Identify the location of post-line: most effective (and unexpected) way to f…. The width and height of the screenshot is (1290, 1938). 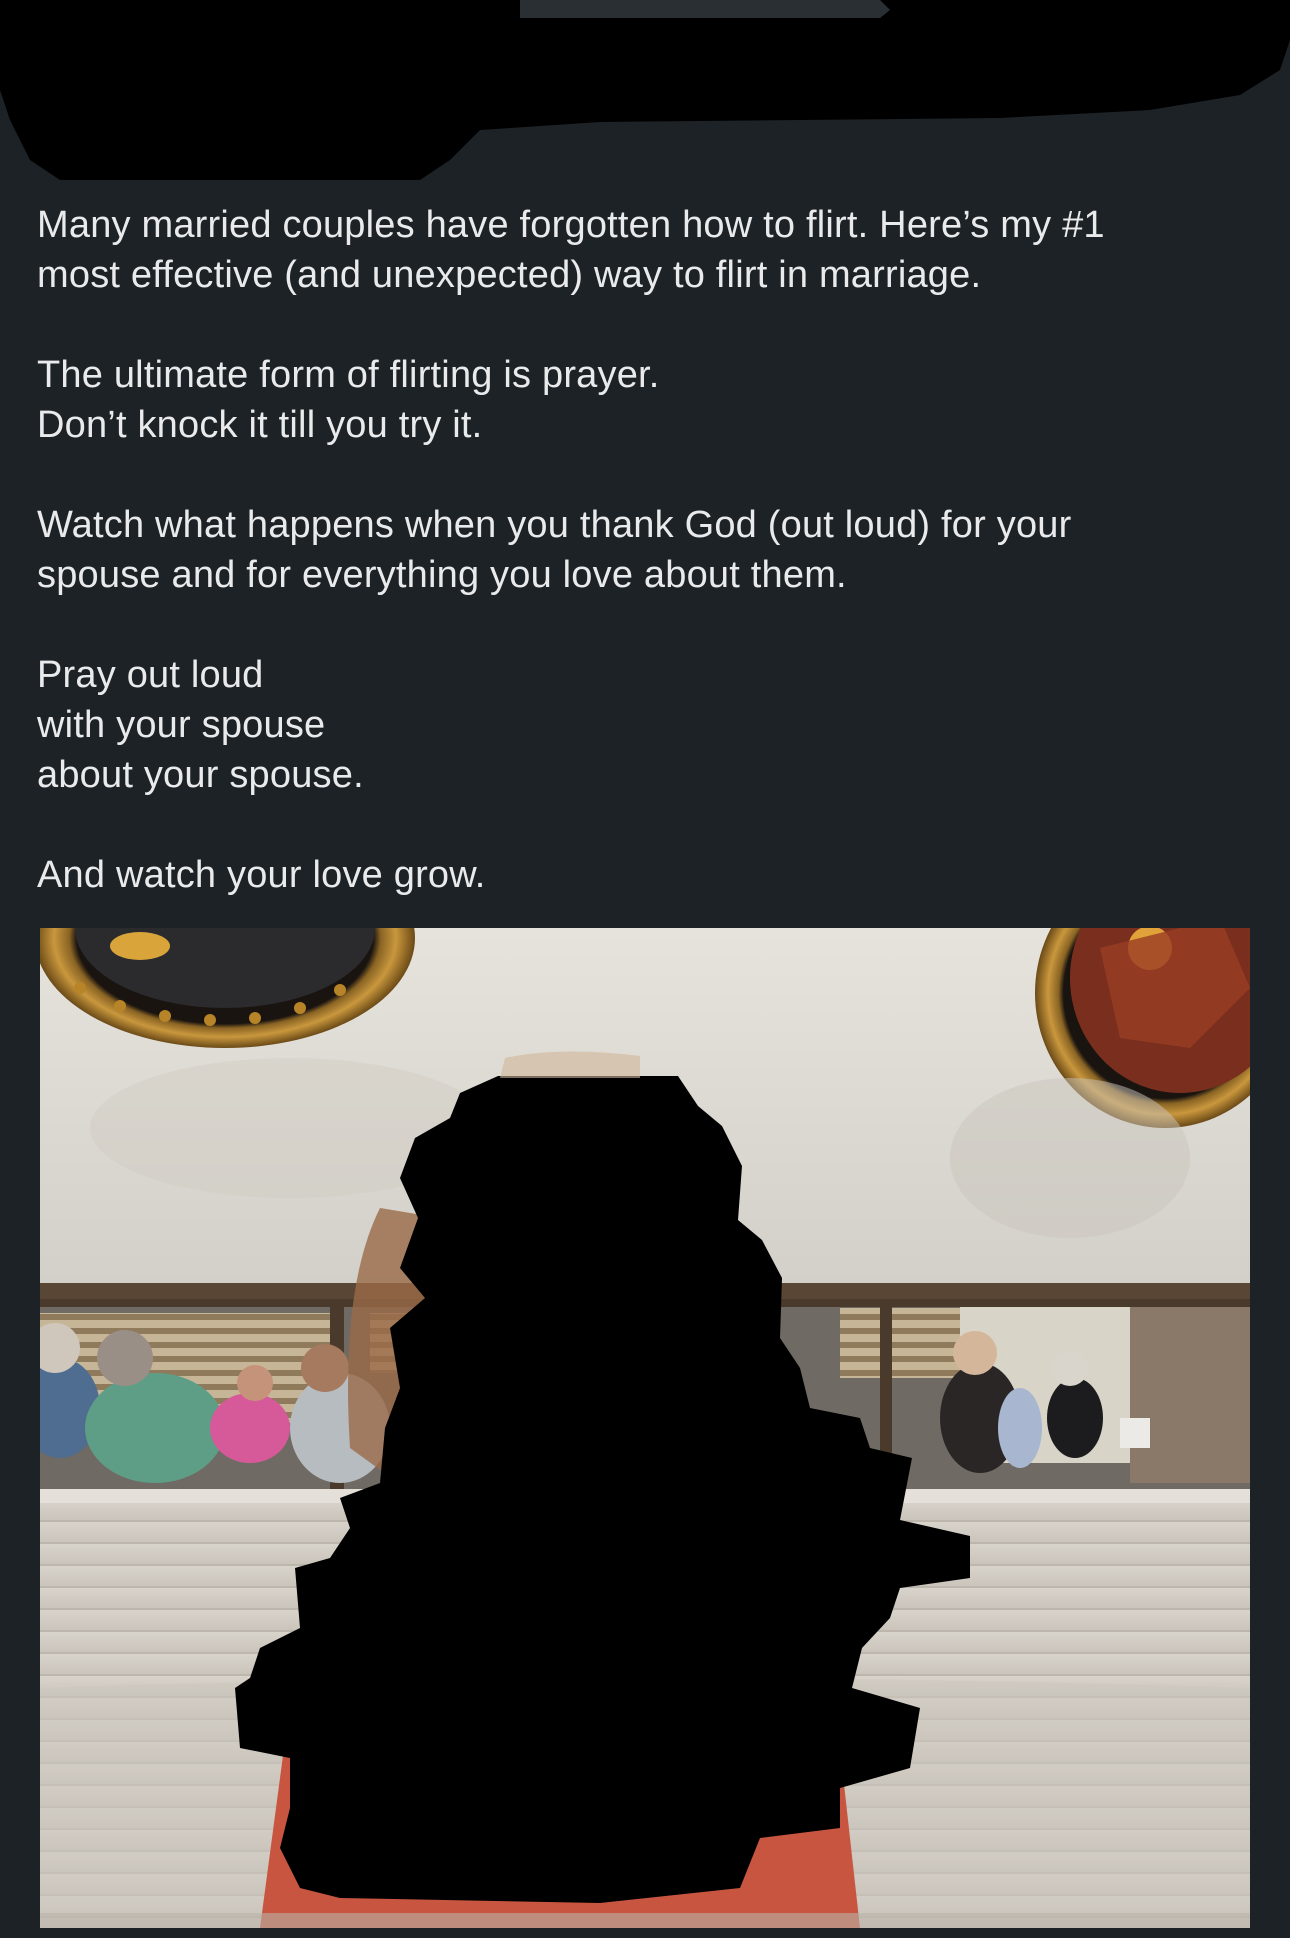
(509, 275).